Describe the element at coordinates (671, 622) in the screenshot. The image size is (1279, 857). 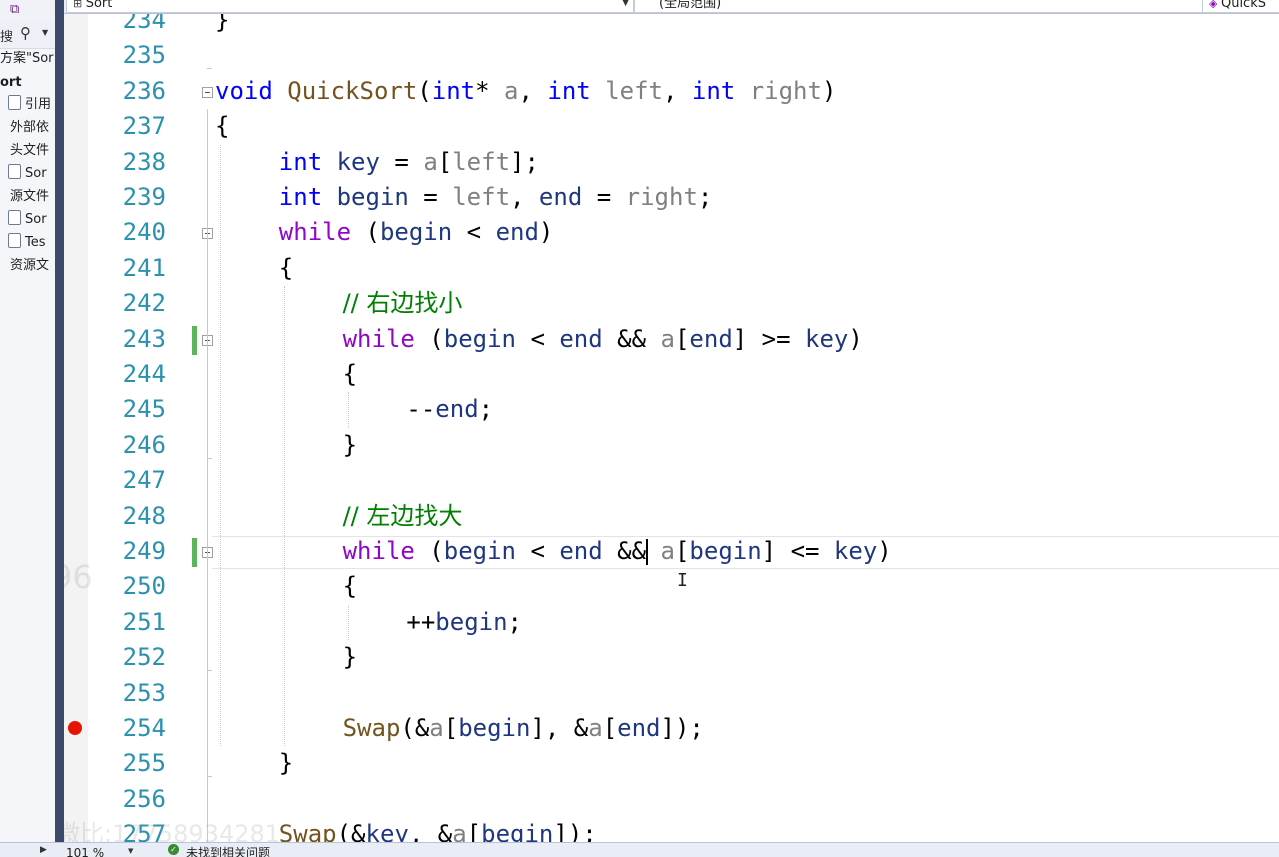
I see `code-line: 251 ++begin;` at that location.